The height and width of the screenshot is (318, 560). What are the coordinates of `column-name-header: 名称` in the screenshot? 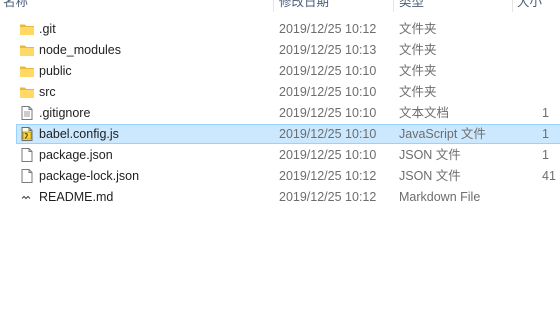 It's located at (15, 6).